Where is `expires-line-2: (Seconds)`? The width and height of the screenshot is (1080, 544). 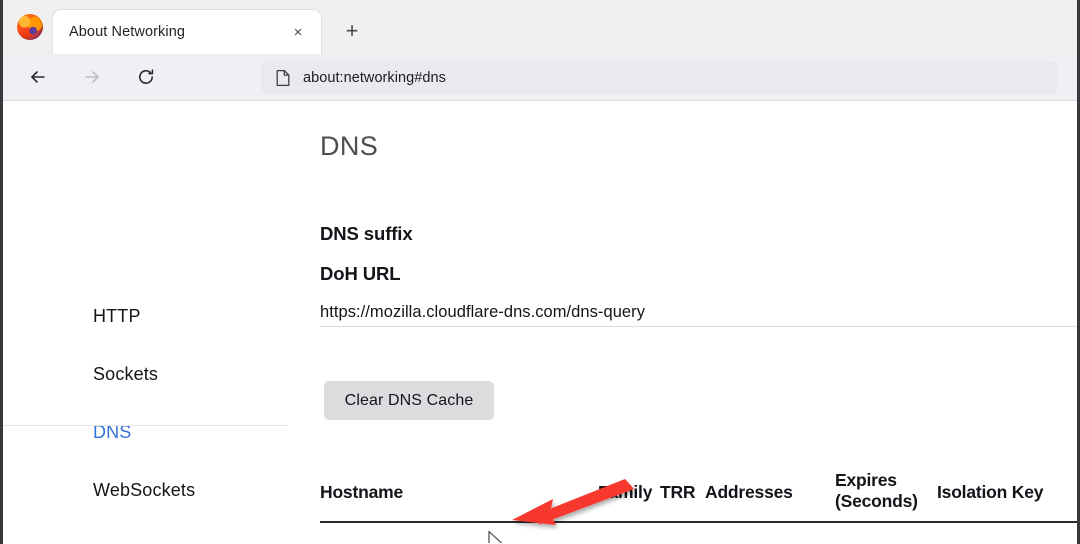
expires-line-2: (Seconds) is located at coordinates (876, 501).